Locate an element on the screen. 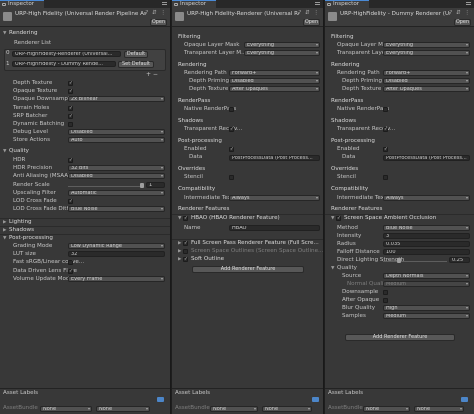  downsample-checkbox is located at coordinates (385, 292).